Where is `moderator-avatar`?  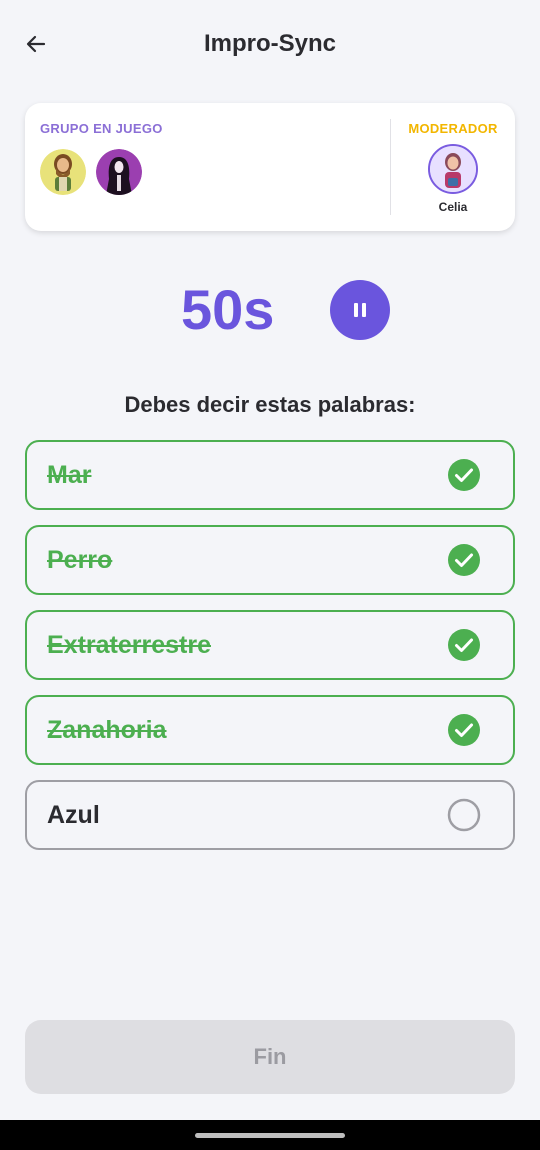
moderator-avatar is located at coordinates (453, 169).